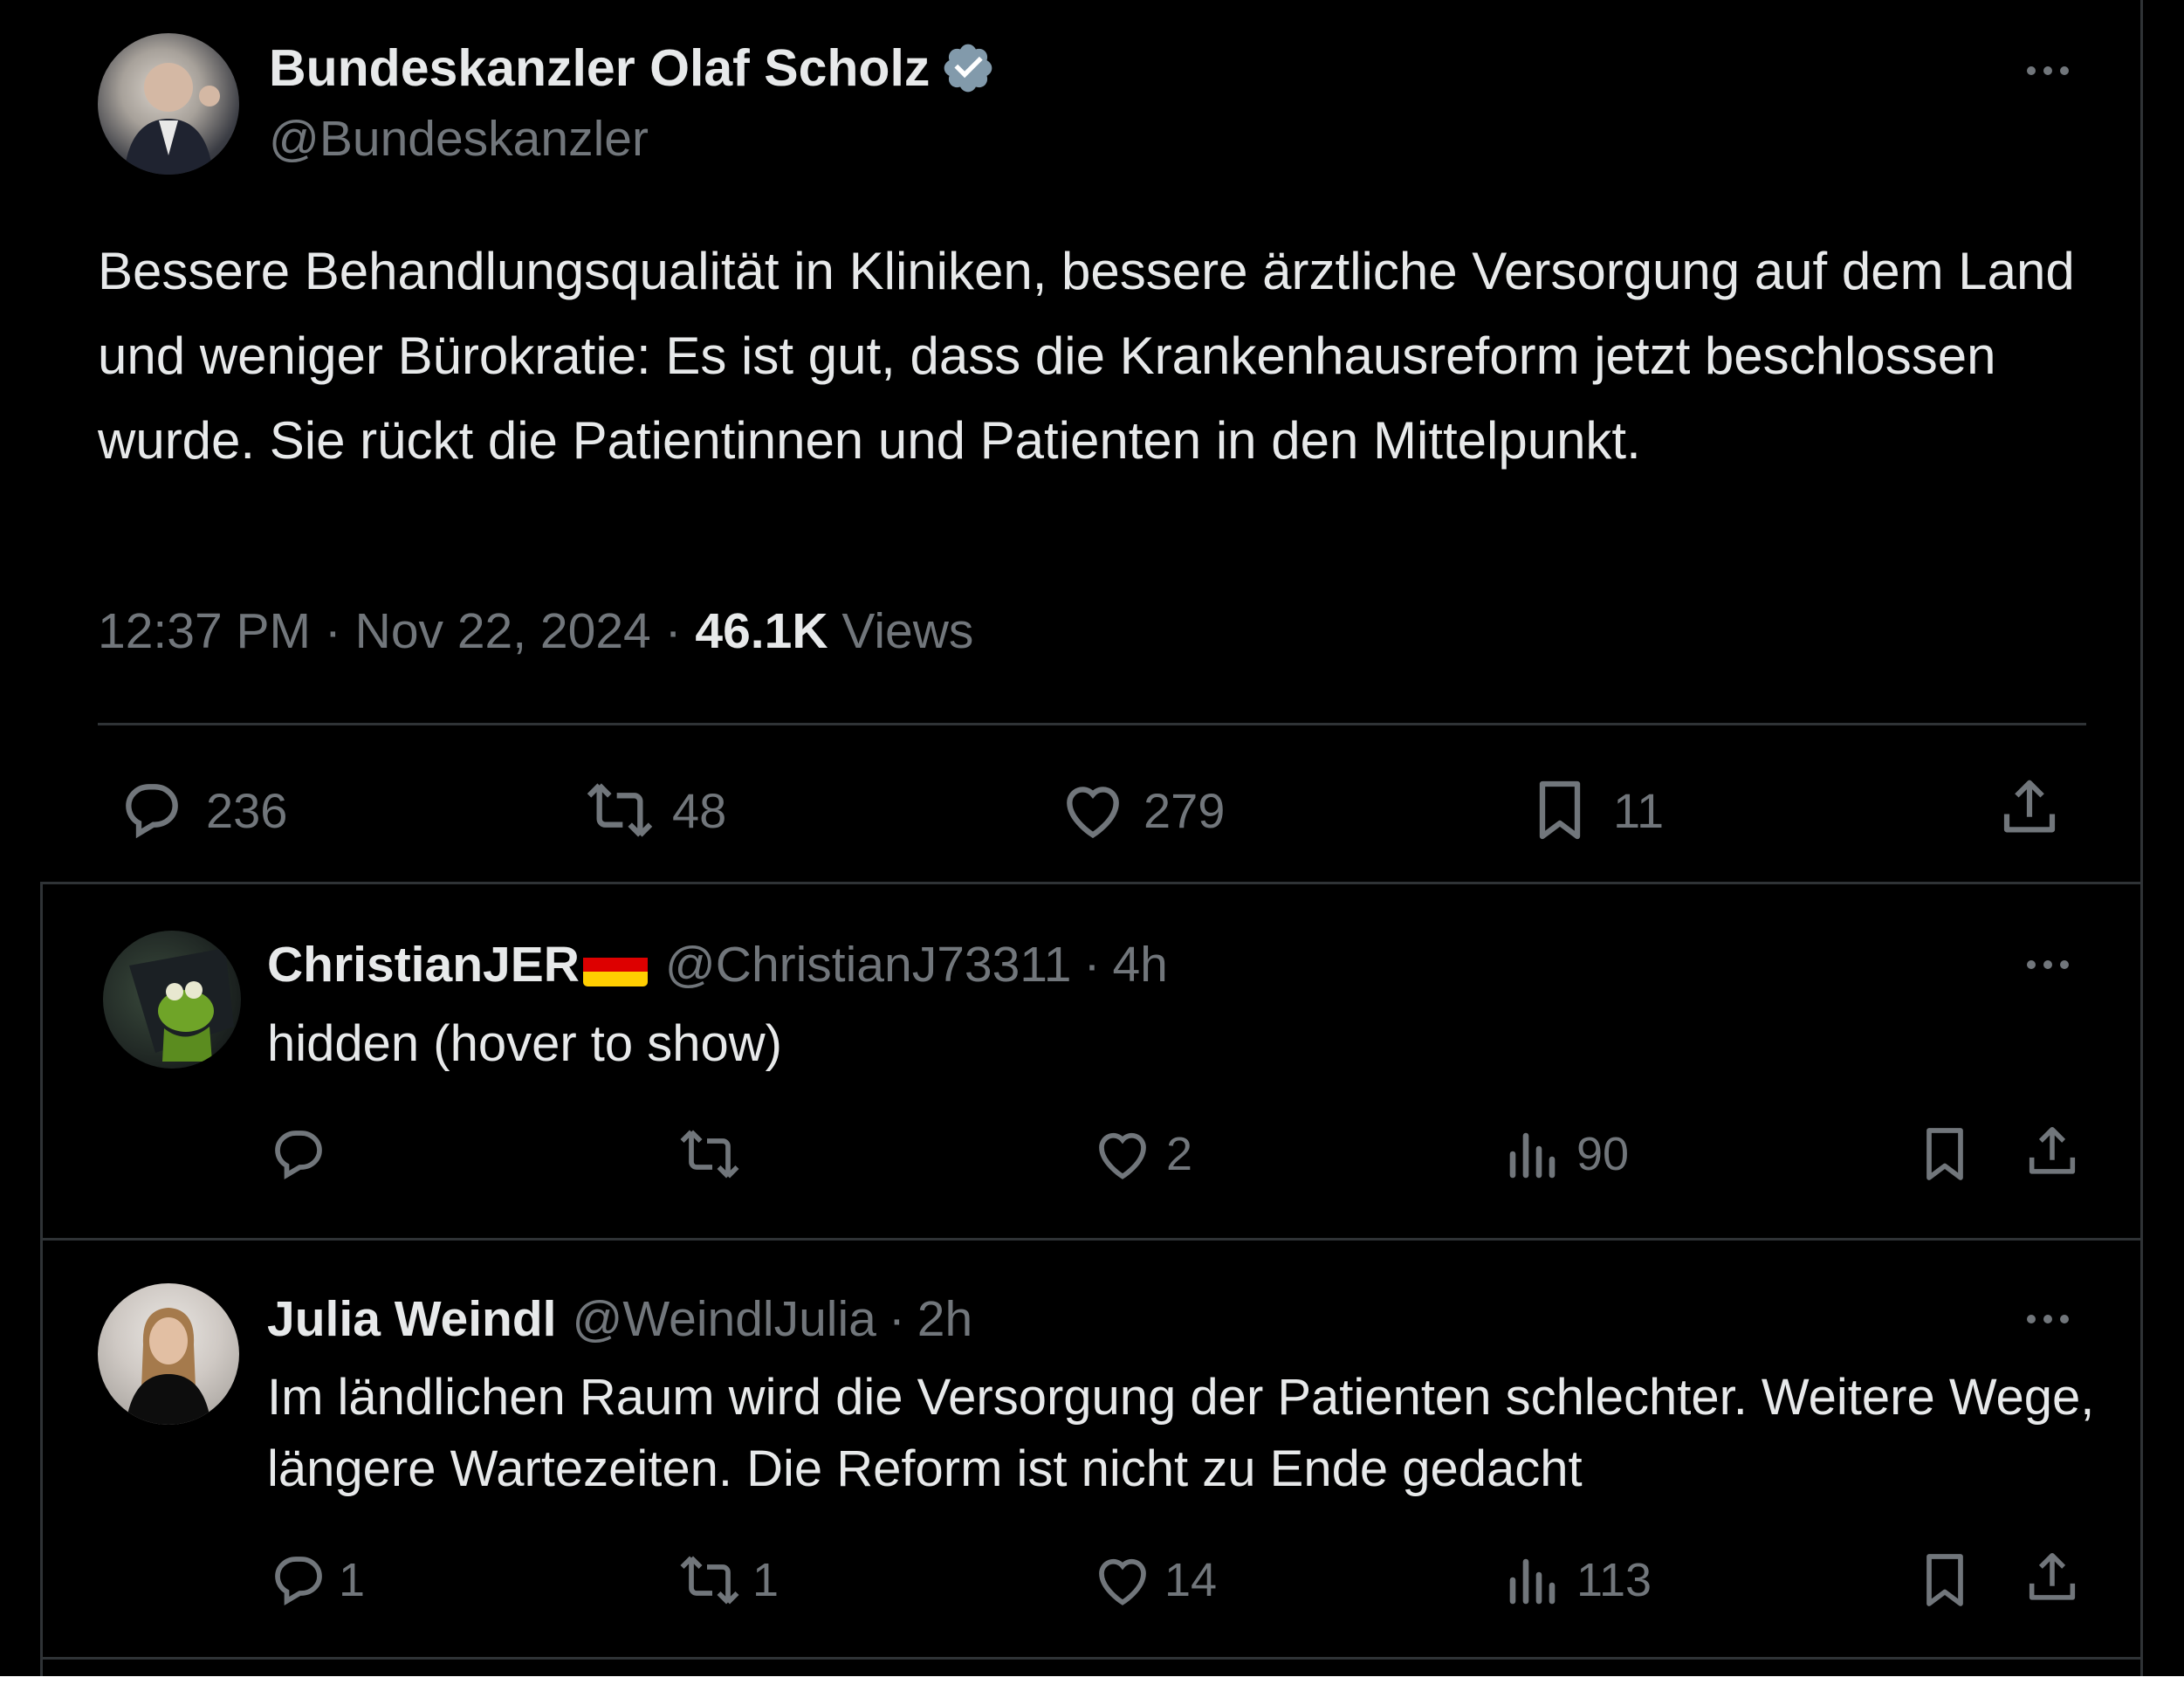 This screenshot has width=2184, height=1684. What do you see at coordinates (181, 1005) in the screenshot?
I see `kermit-avatar-icon` at bounding box center [181, 1005].